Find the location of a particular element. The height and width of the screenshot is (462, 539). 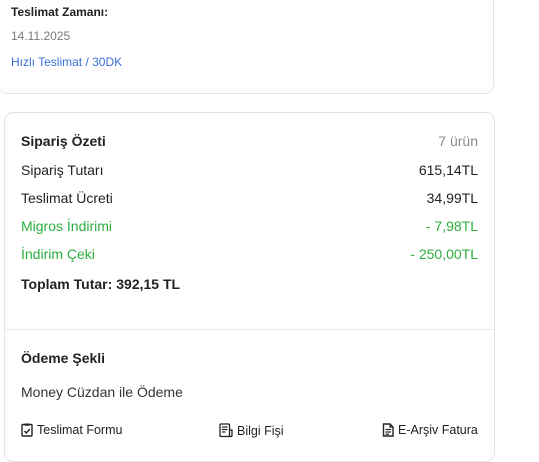

delivery-fee-value: 34,99TL is located at coordinates (452, 198).